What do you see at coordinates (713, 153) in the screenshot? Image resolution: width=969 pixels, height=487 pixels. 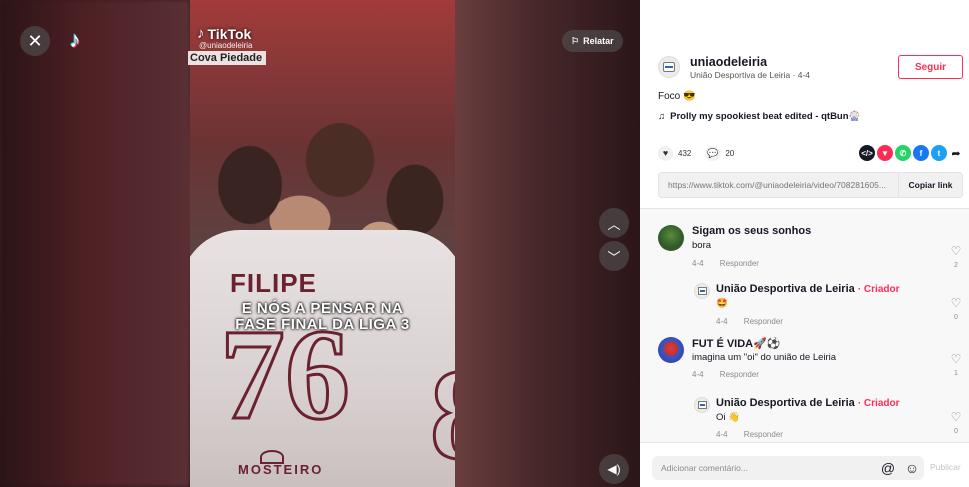 I see `comment-icon: 💬` at bounding box center [713, 153].